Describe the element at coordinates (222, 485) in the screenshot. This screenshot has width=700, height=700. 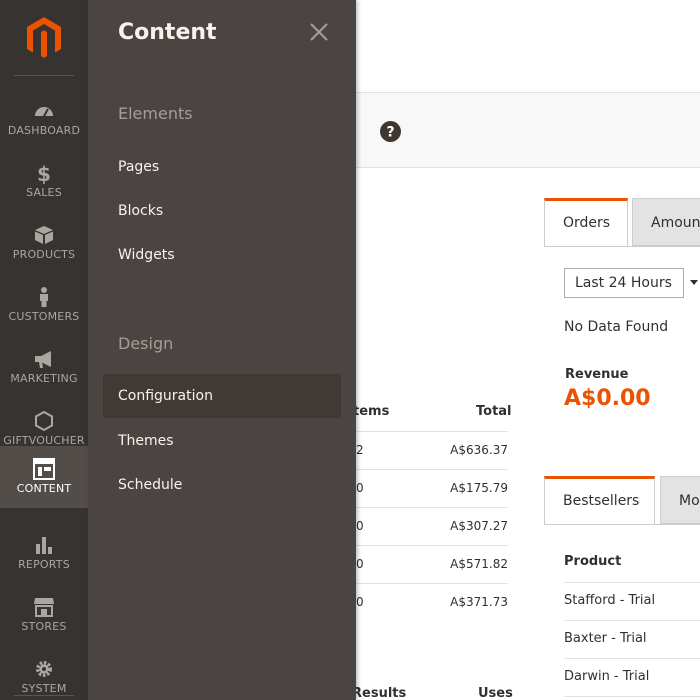
I see `flyout-link-schedule: Schedule` at that location.